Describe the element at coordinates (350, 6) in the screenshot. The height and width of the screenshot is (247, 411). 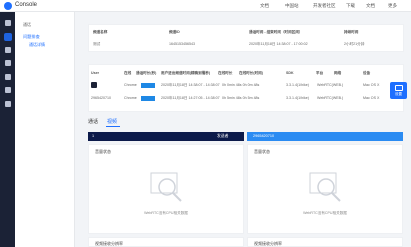
I see `topnav-item: 下载` at that location.